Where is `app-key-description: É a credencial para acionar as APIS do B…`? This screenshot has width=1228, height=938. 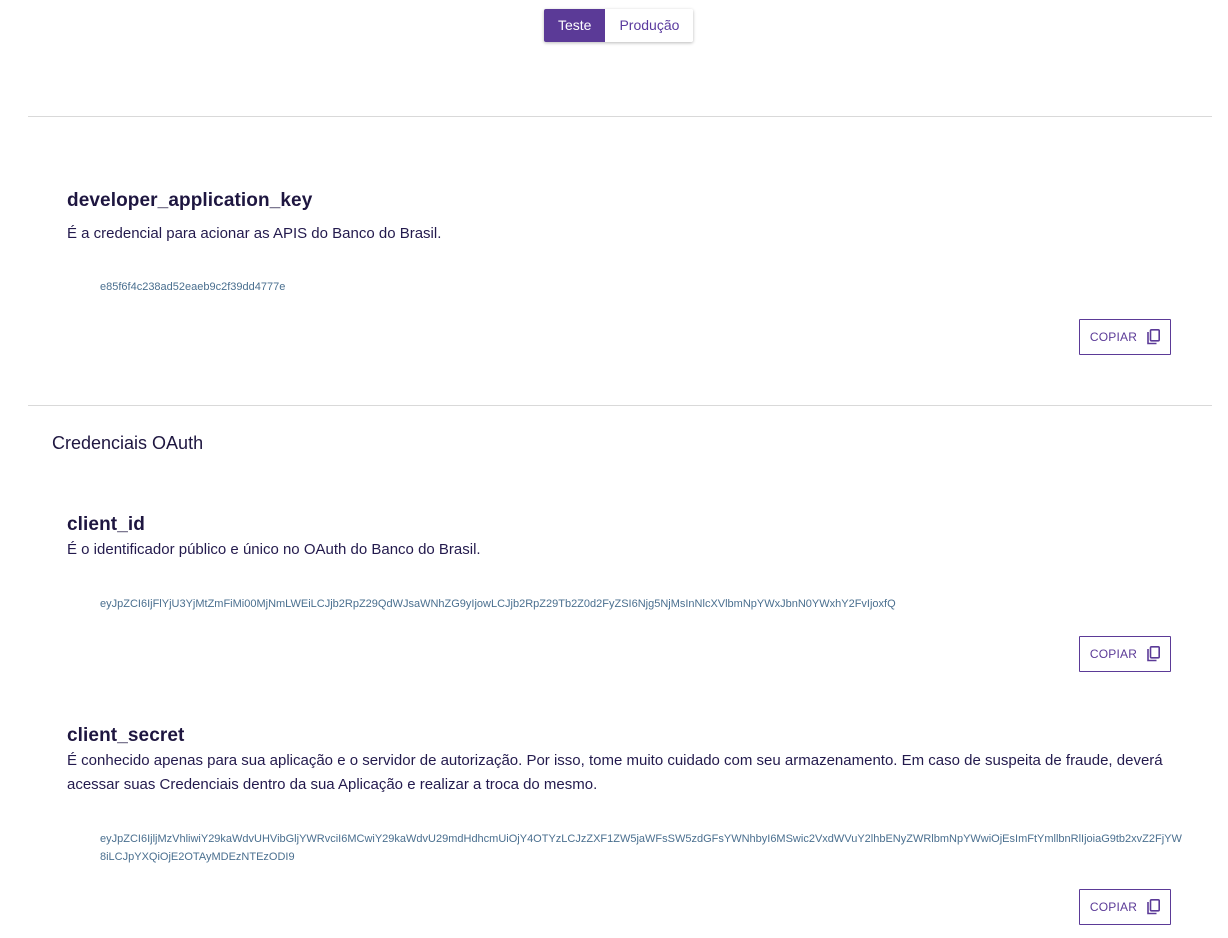
app-key-description: É a credencial para acionar as APIS do B… is located at coordinates (254, 233).